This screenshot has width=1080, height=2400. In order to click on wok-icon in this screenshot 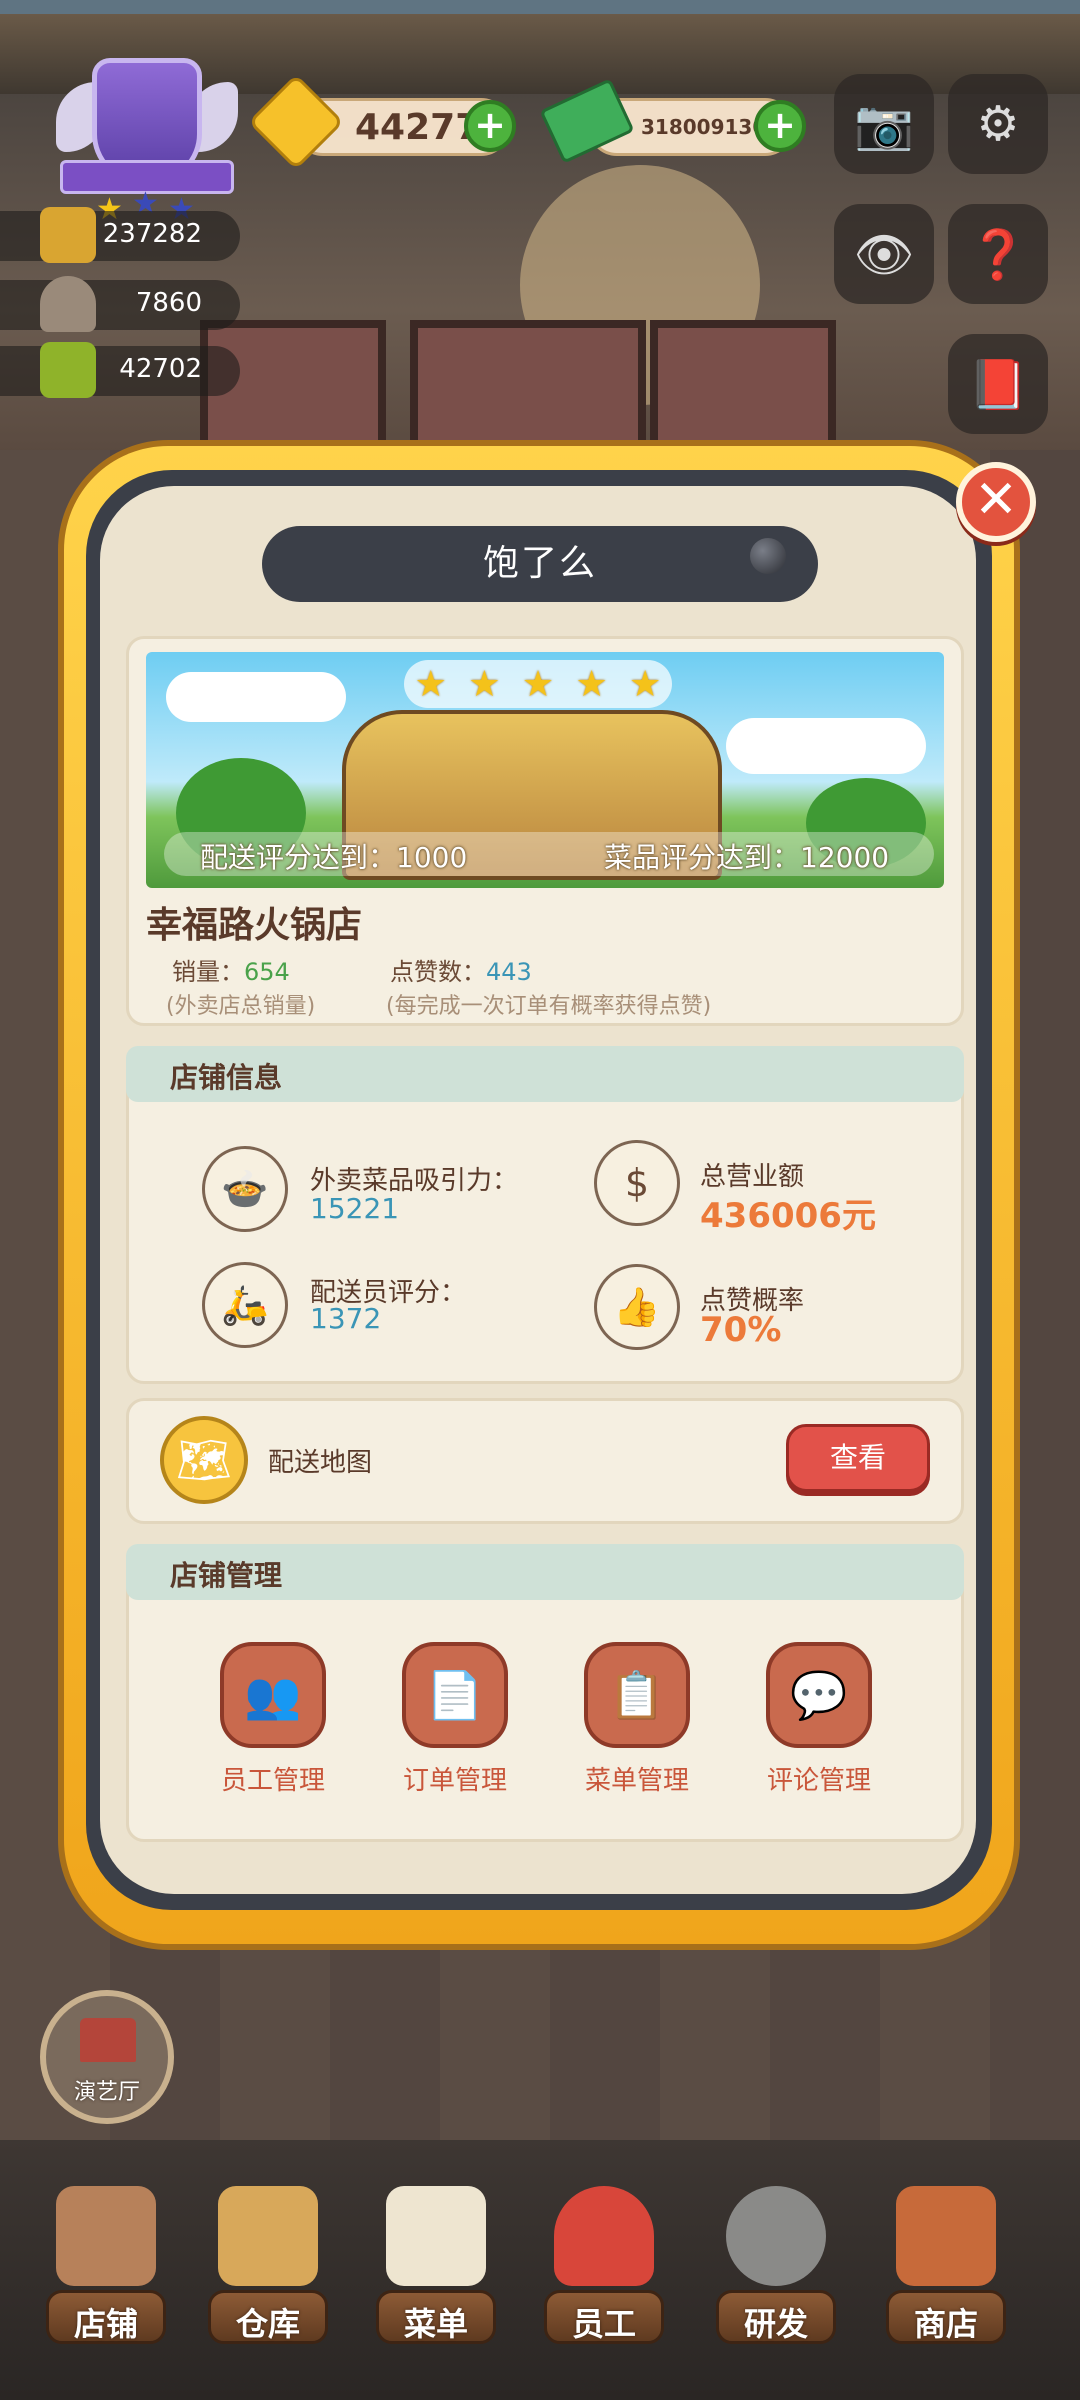, I will do `click(776, 2236)`.